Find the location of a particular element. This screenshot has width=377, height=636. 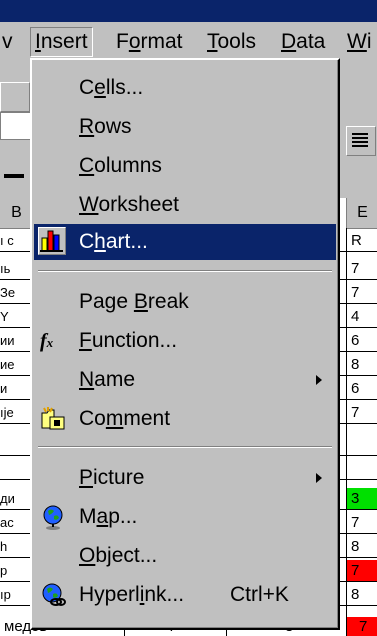

comment-icon is located at coordinates (53, 419).